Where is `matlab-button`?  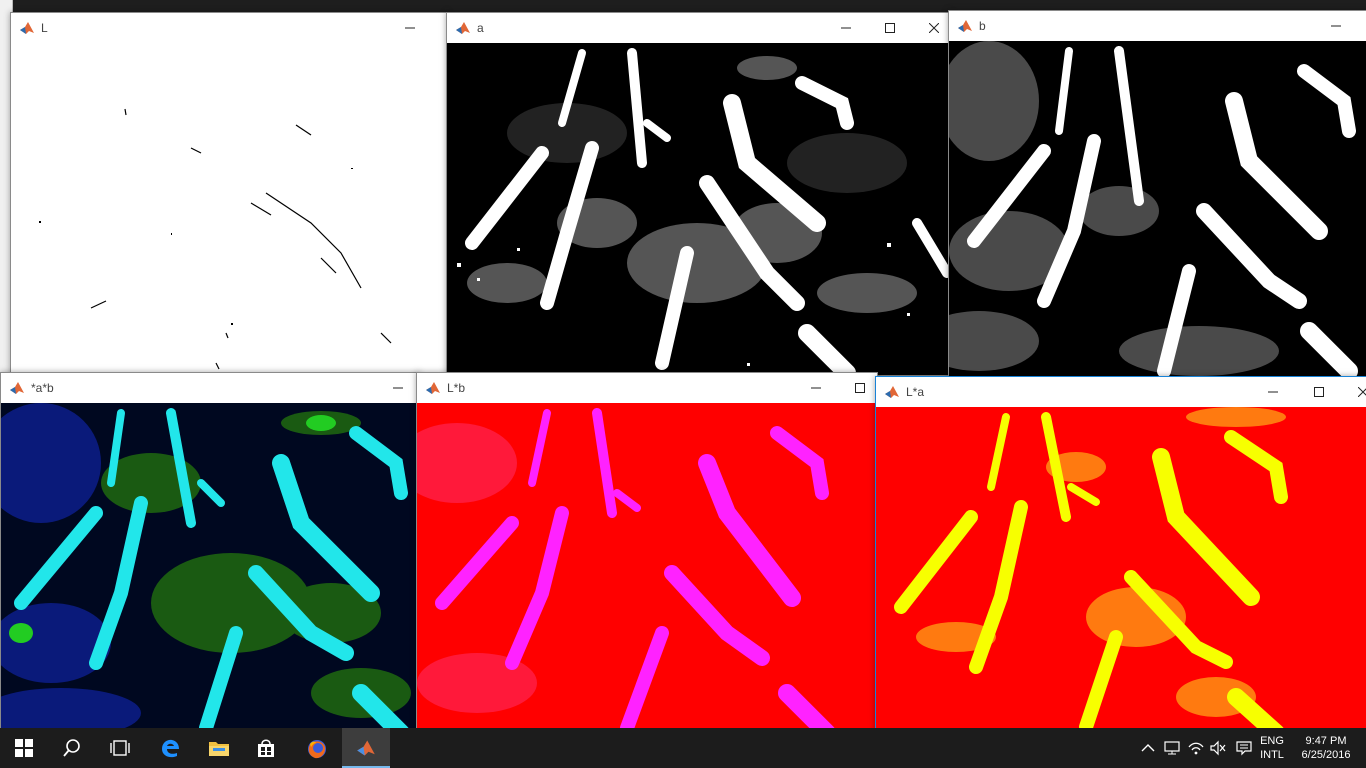 matlab-button is located at coordinates (366, 748).